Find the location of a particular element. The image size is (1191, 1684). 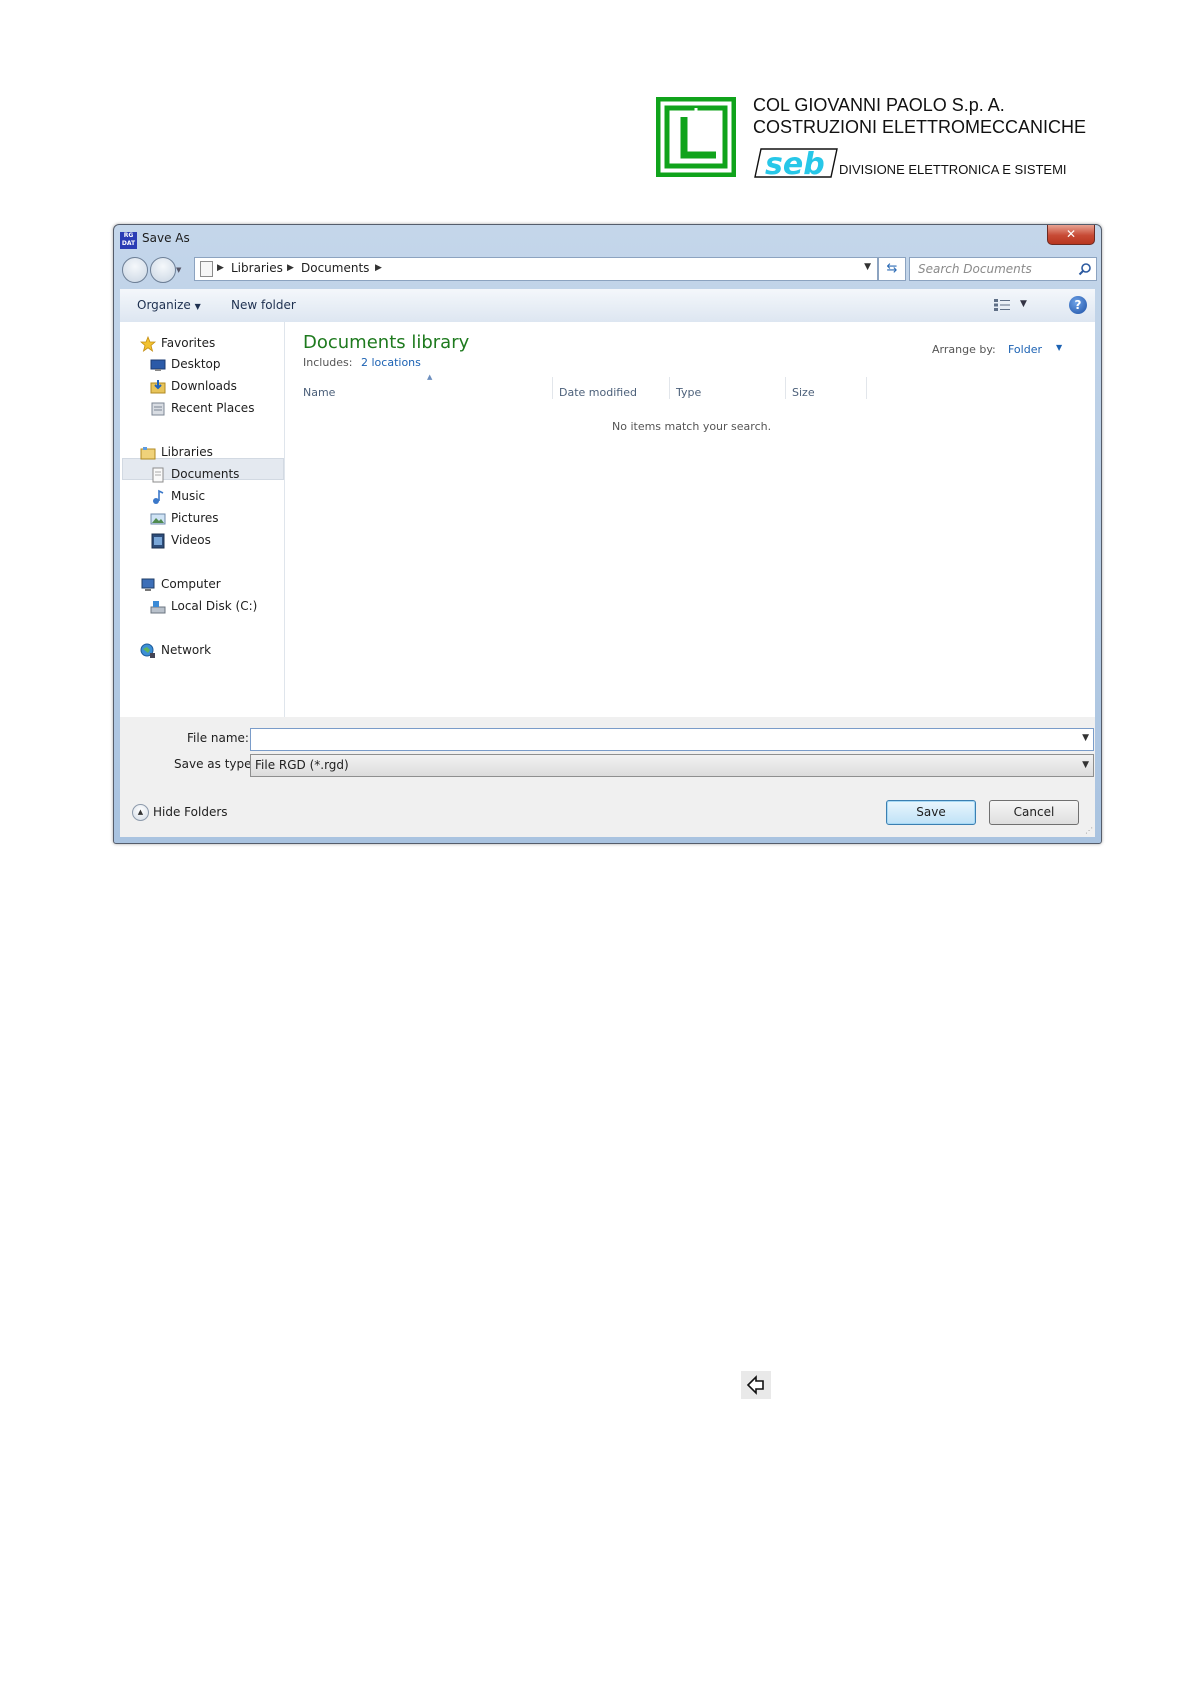

column-header-date-modified: Date modified is located at coordinates (598, 392).